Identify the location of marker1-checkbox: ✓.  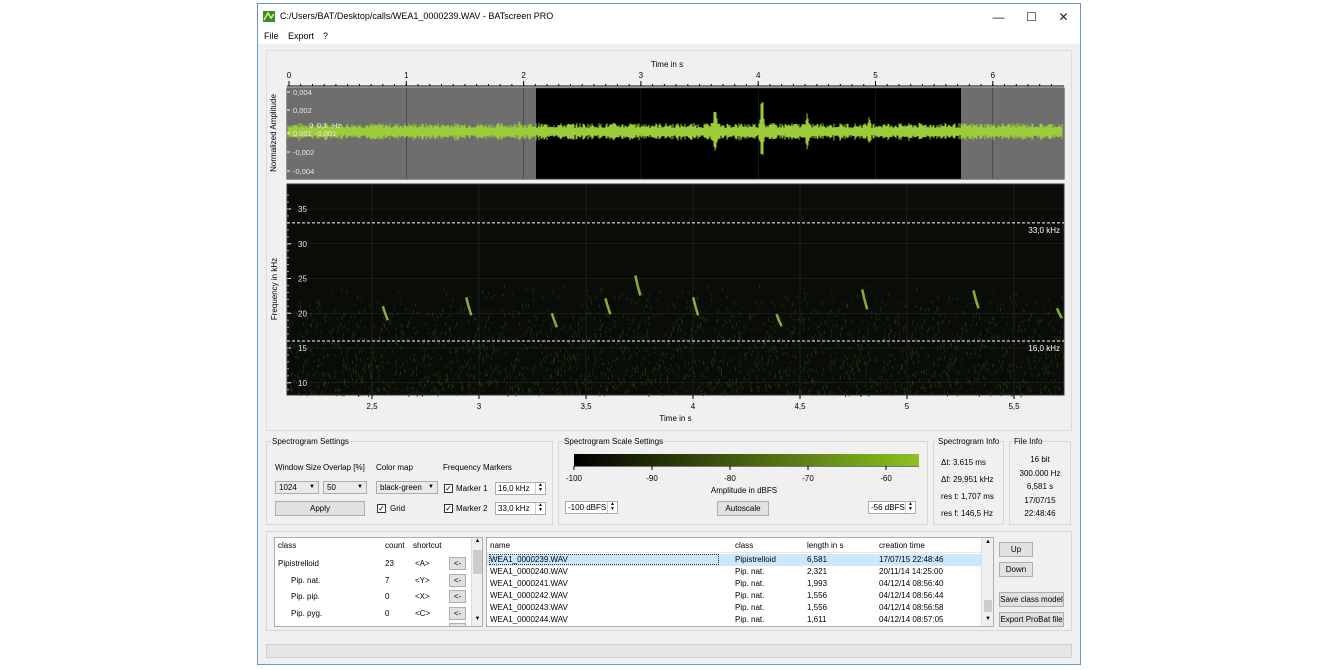
(448, 488).